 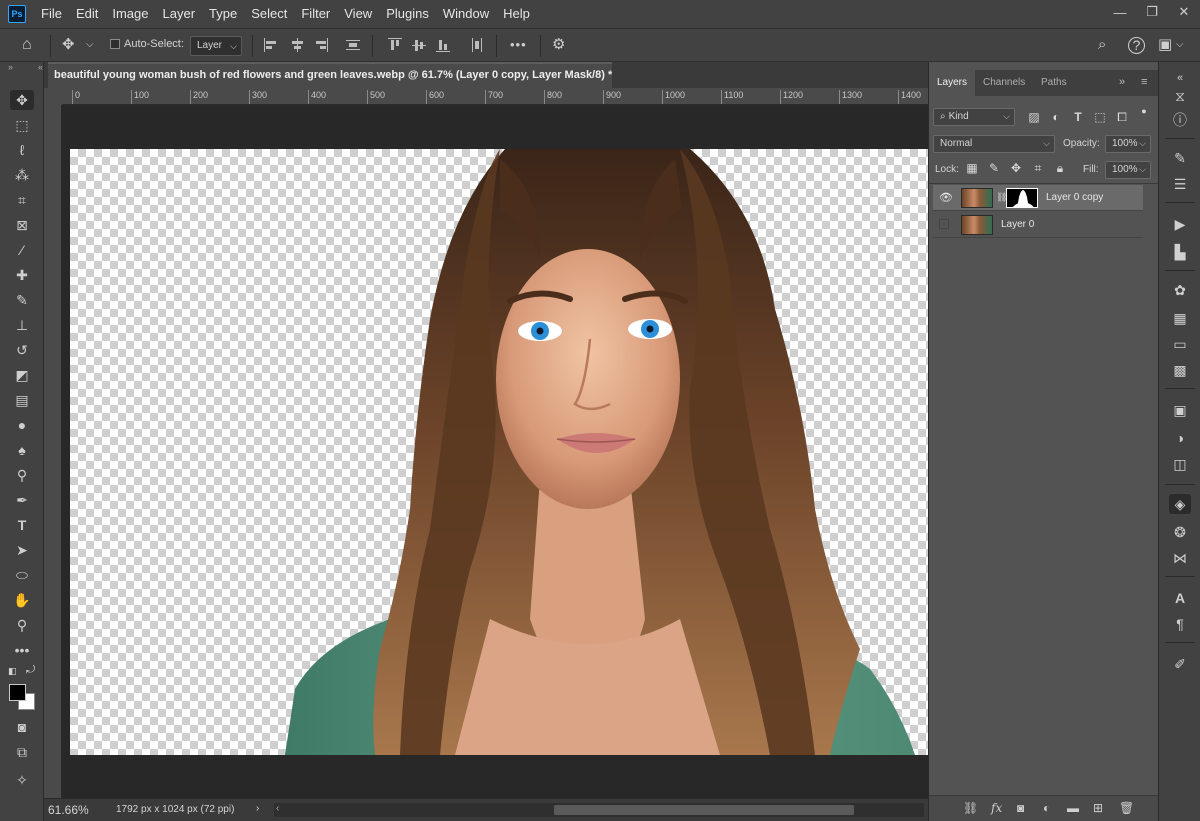 What do you see at coordinates (12, 671) in the screenshot?
I see `default-colors-icon: ◧` at bounding box center [12, 671].